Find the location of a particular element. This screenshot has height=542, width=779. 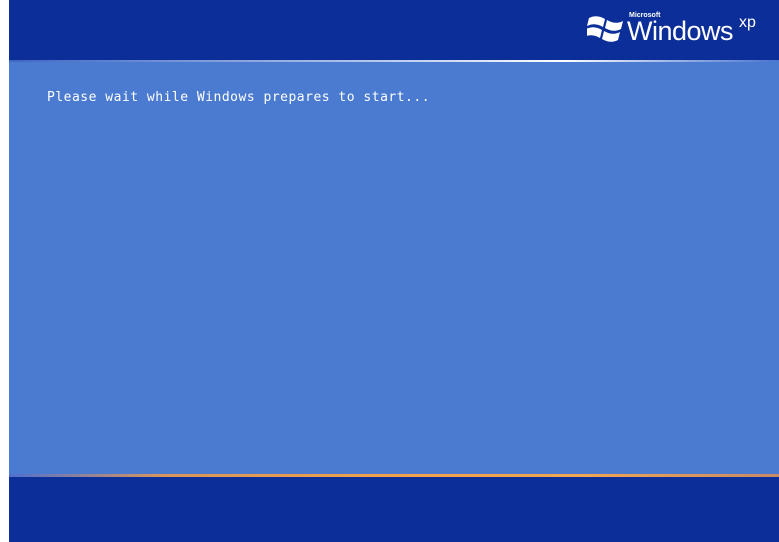

windows-logo: Microsoft Windows xp is located at coordinates (682, 30).